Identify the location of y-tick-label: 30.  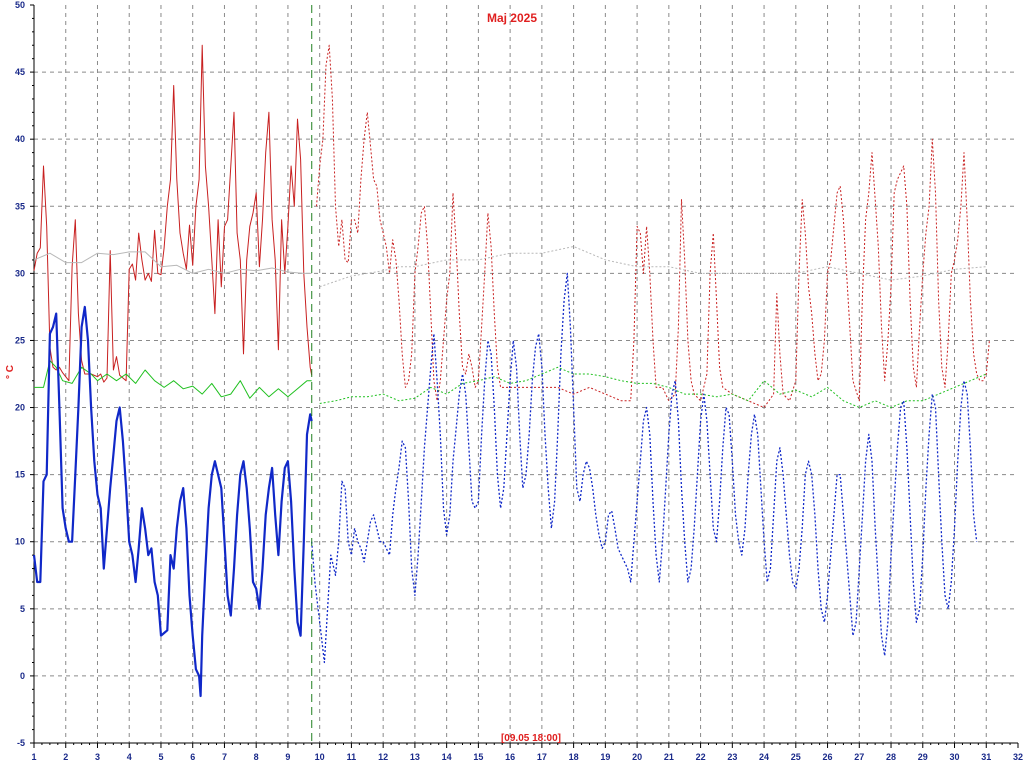
(20, 273).